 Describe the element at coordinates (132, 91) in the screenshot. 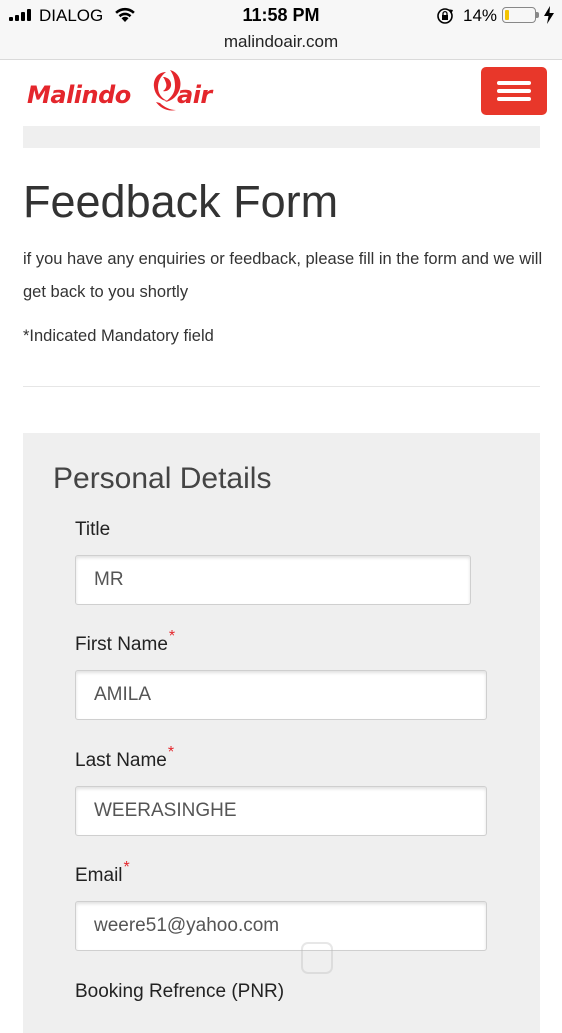

I see `malindo-air-logo: Malindo air` at that location.